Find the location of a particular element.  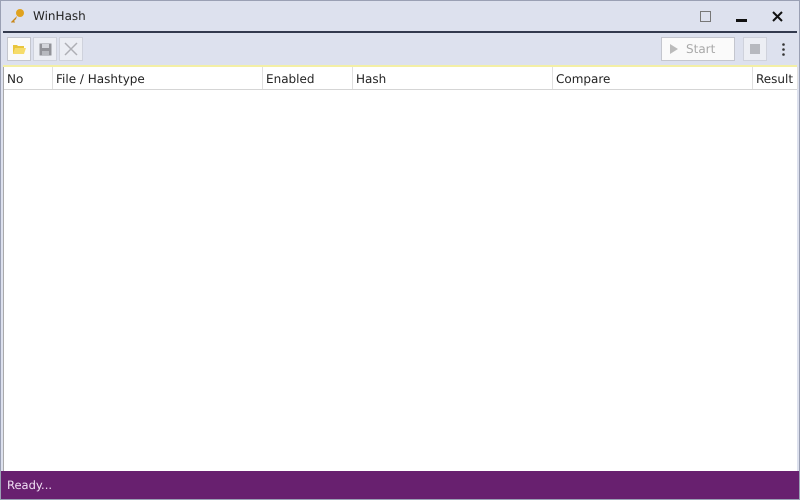

play-icon is located at coordinates (674, 49).